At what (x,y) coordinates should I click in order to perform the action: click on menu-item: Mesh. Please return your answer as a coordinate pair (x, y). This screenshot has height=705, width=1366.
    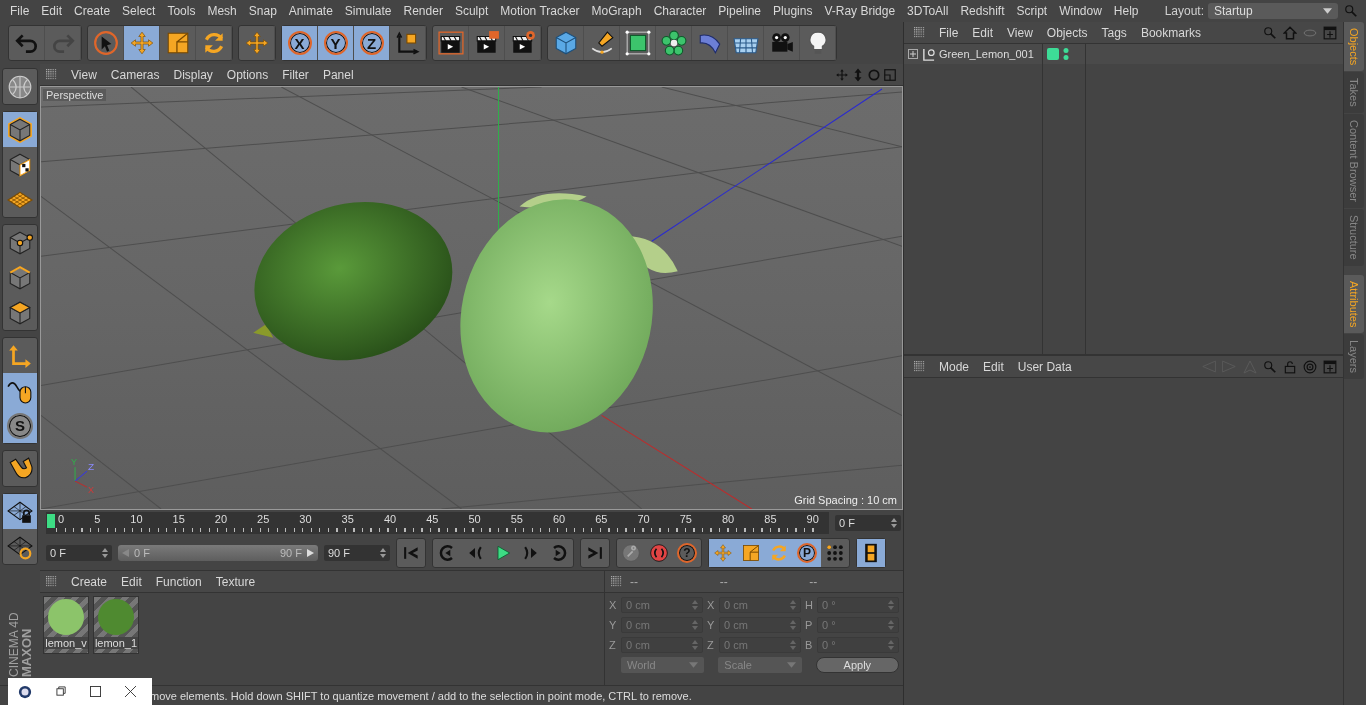
    Looking at the image, I should click on (222, 11).